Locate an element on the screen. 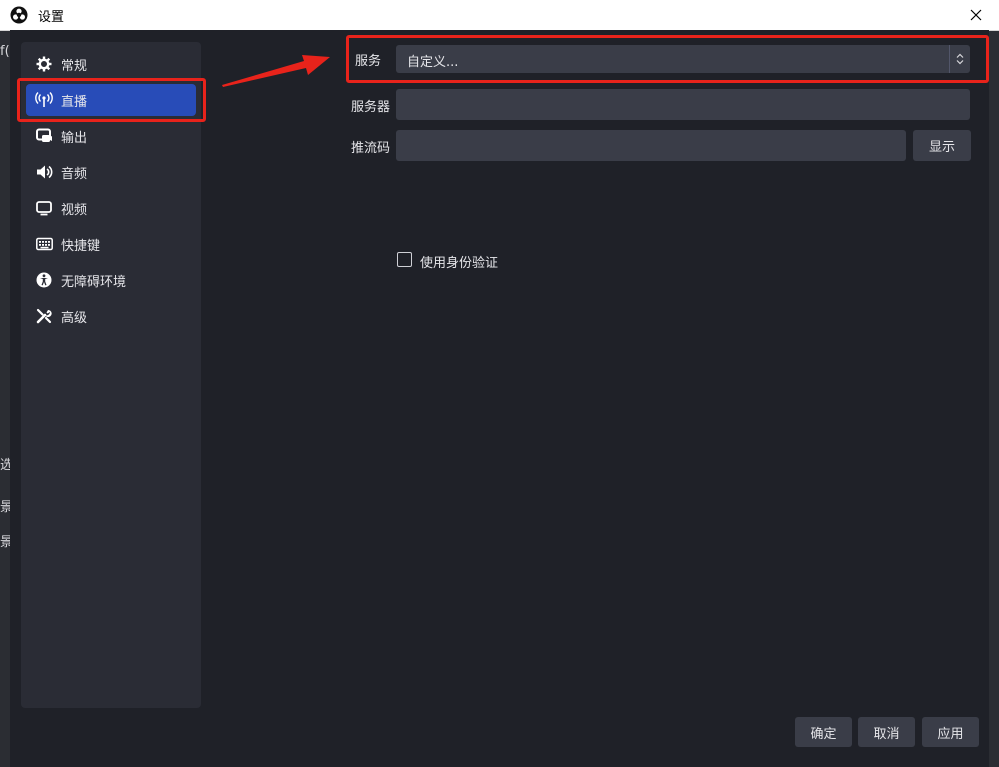 This screenshot has width=999, height=767. sidebar-item-output: 输出 is located at coordinates (111, 136).